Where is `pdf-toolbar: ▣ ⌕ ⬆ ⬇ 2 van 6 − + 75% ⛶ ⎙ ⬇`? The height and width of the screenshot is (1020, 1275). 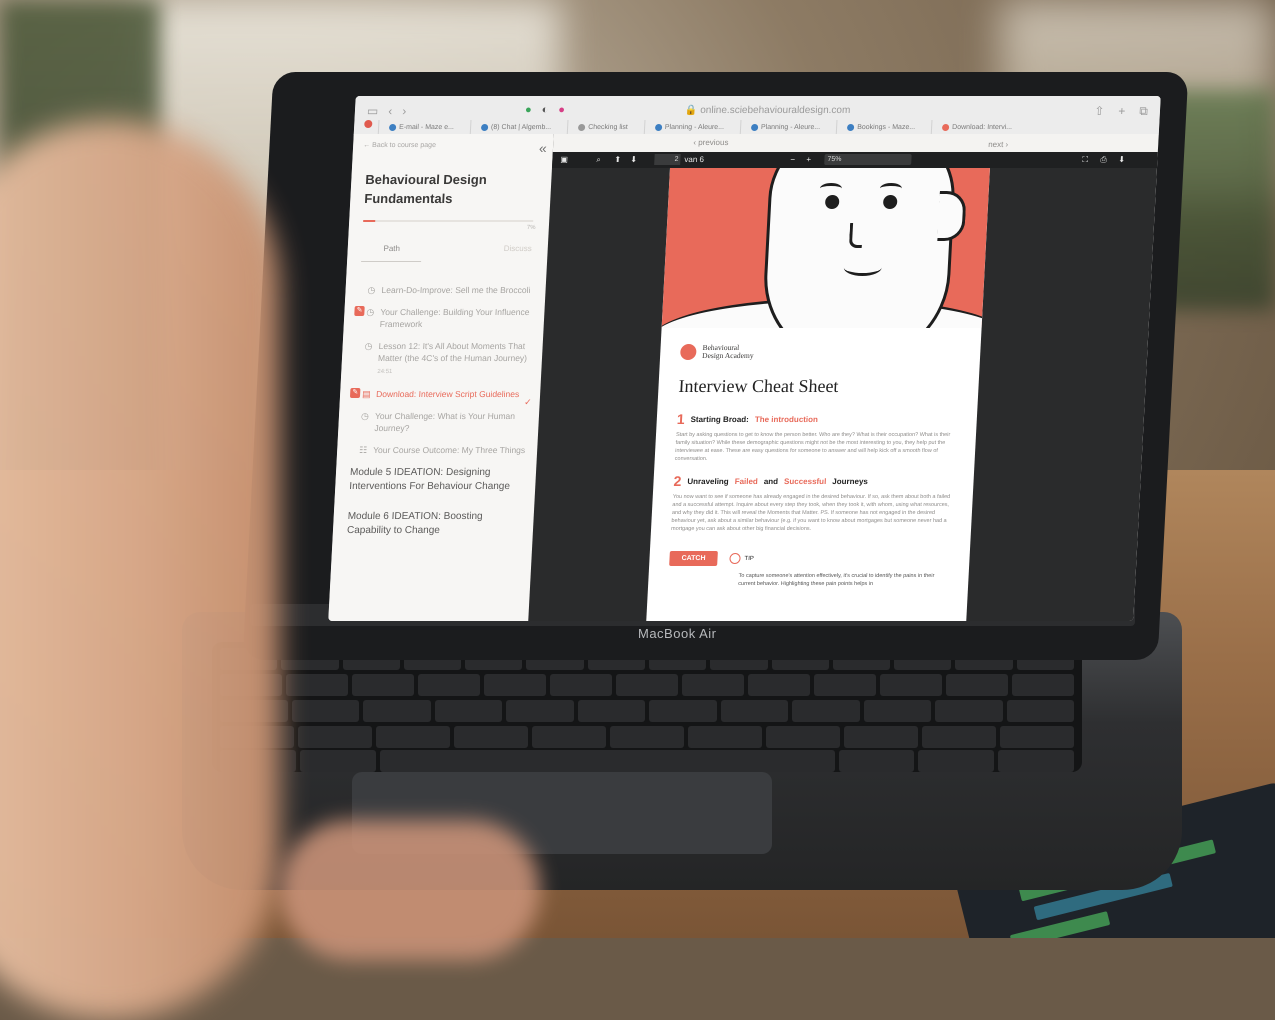 pdf-toolbar: ▣ ⌕ ⬆ ⬇ 2 van 6 − + 75% ⛶ ⎙ ⬇ is located at coordinates (854, 160).